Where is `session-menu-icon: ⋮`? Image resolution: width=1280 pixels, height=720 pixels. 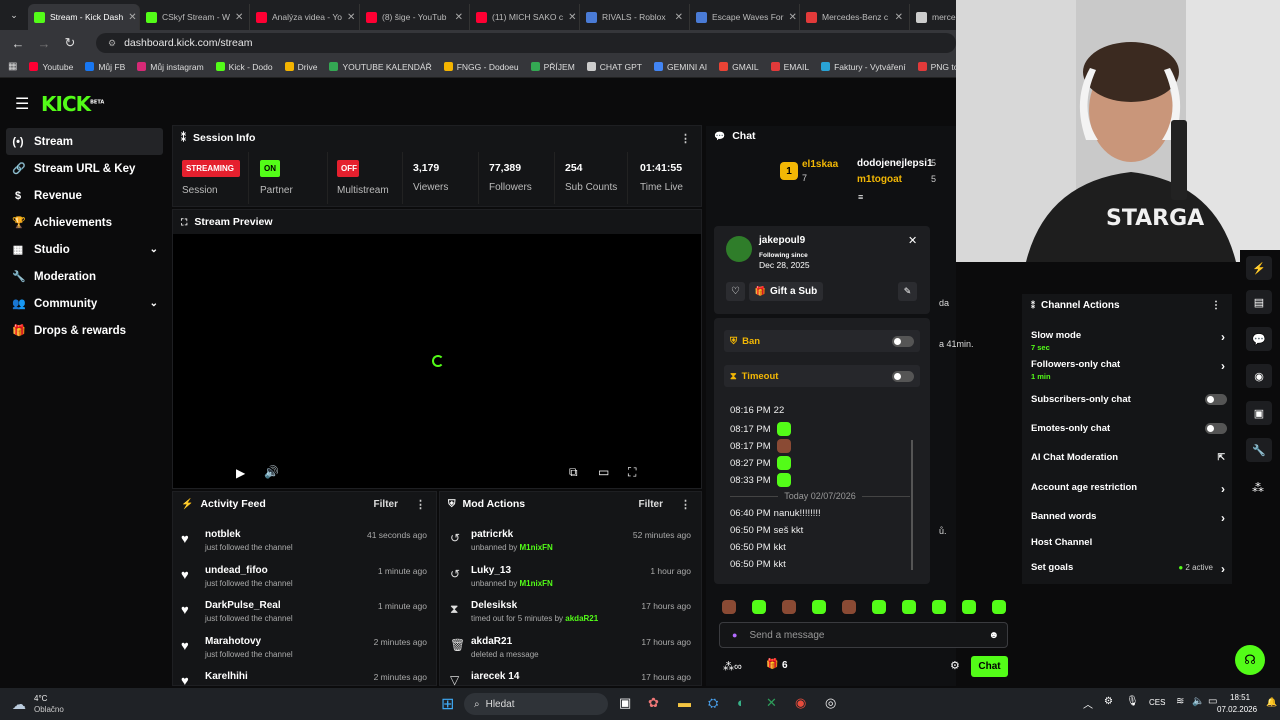 session-menu-icon: ⋮ is located at coordinates (685, 138).